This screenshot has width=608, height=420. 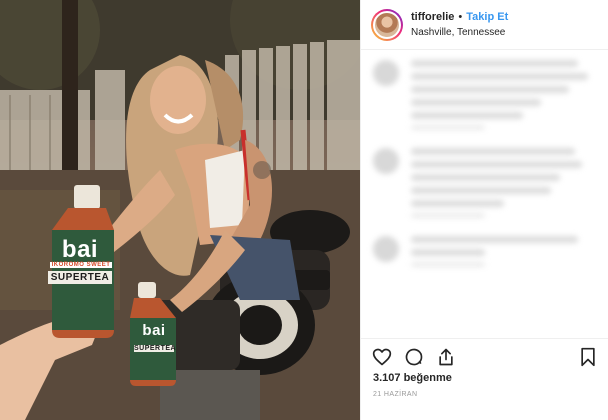 I want to click on user-line: tifforelie • Takip Et, so click(x=459, y=17).